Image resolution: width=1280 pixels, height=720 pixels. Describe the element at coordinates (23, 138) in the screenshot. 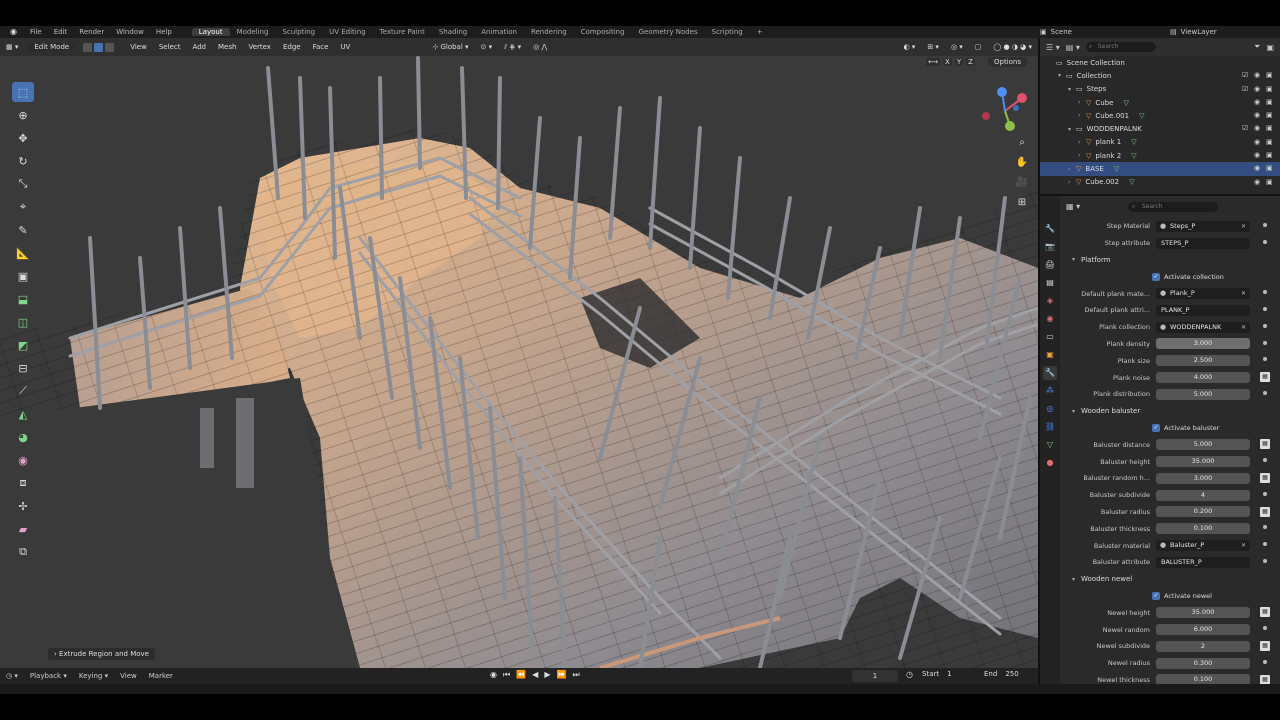

I see `move-icon: ✥` at that location.